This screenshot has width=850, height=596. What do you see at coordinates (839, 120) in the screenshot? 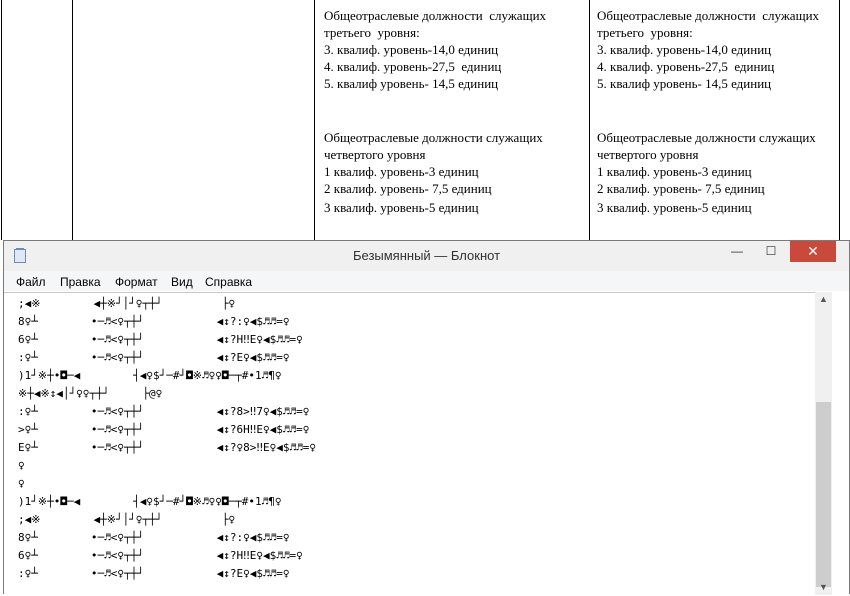
I see `table-border-right` at bounding box center [839, 120].